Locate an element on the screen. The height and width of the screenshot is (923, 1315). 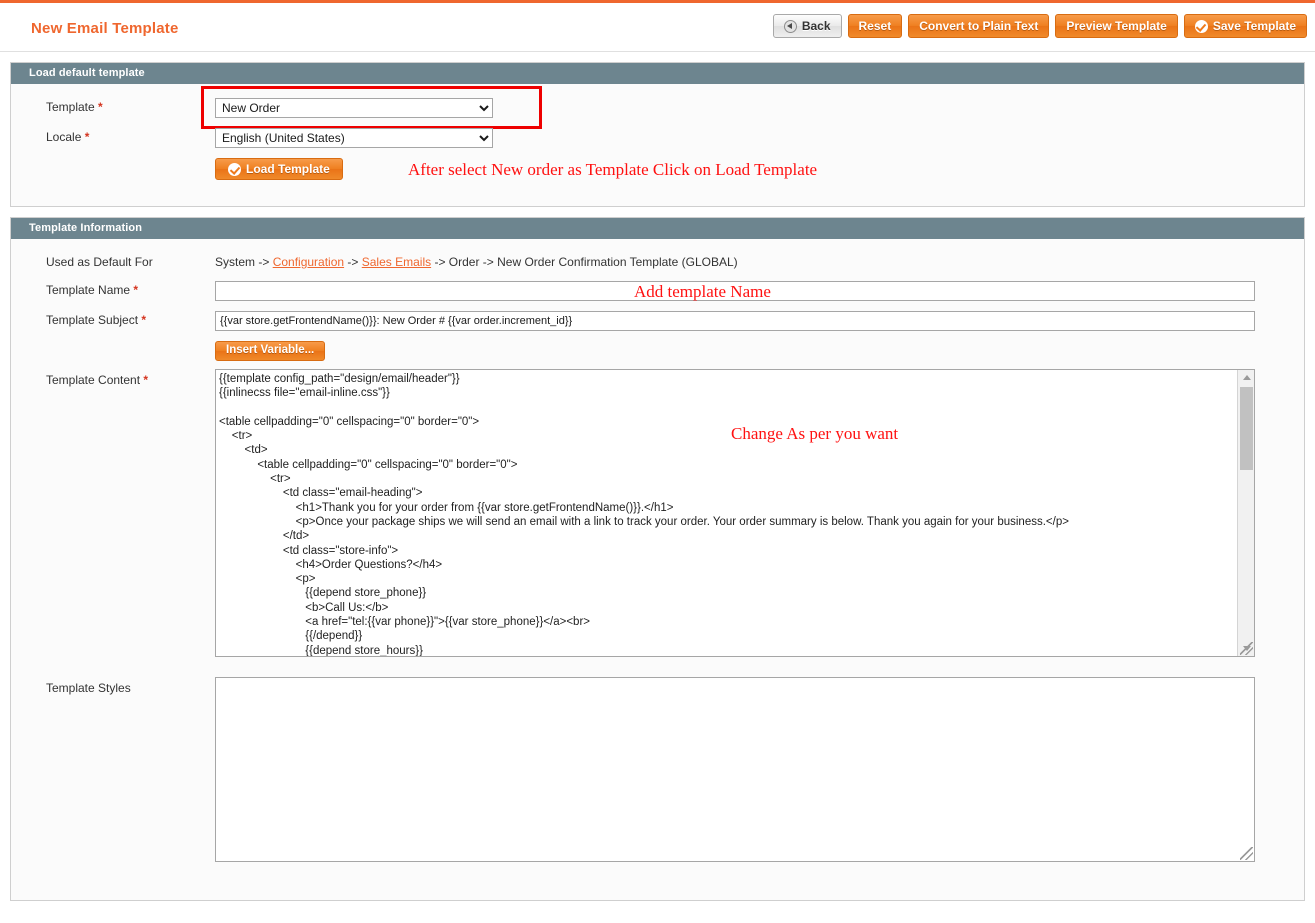
back-arrow-icon is located at coordinates (790, 26).